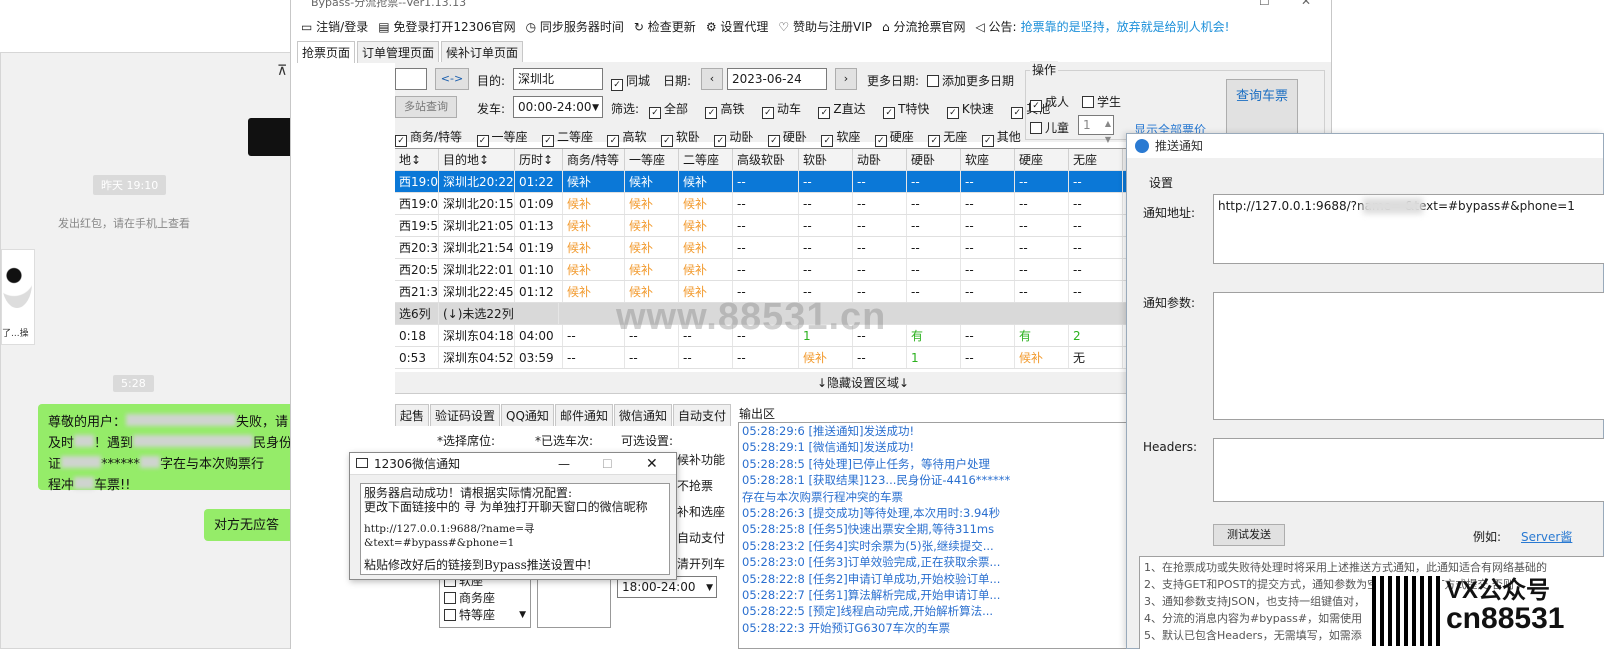  What do you see at coordinates (594, 203) in the screenshot?
I see `table-cell: 候补` at bounding box center [594, 203].